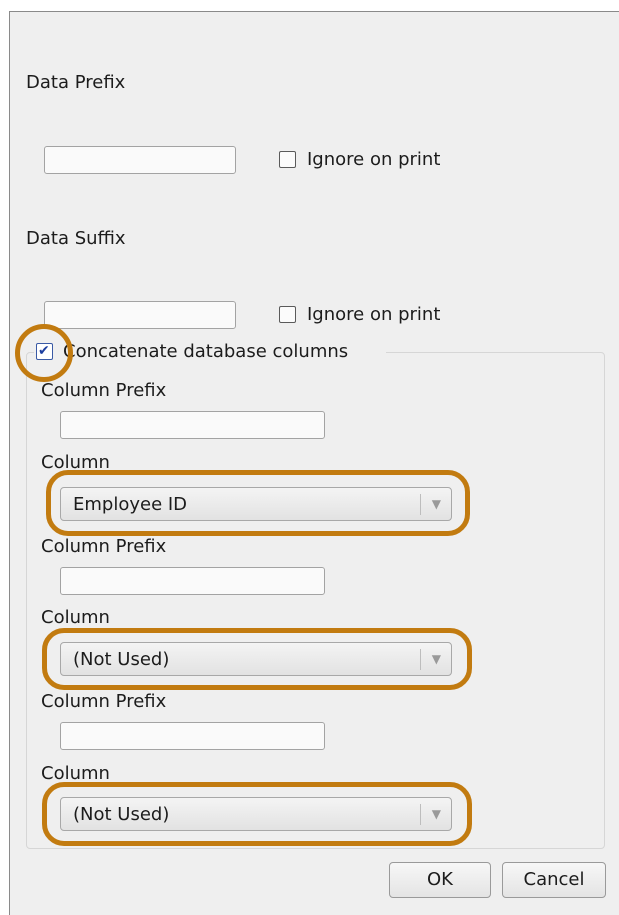  What do you see at coordinates (373, 159) in the screenshot?
I see `data-prefix-ignore-label: Ignore on print` at bounding box center [373, 159].